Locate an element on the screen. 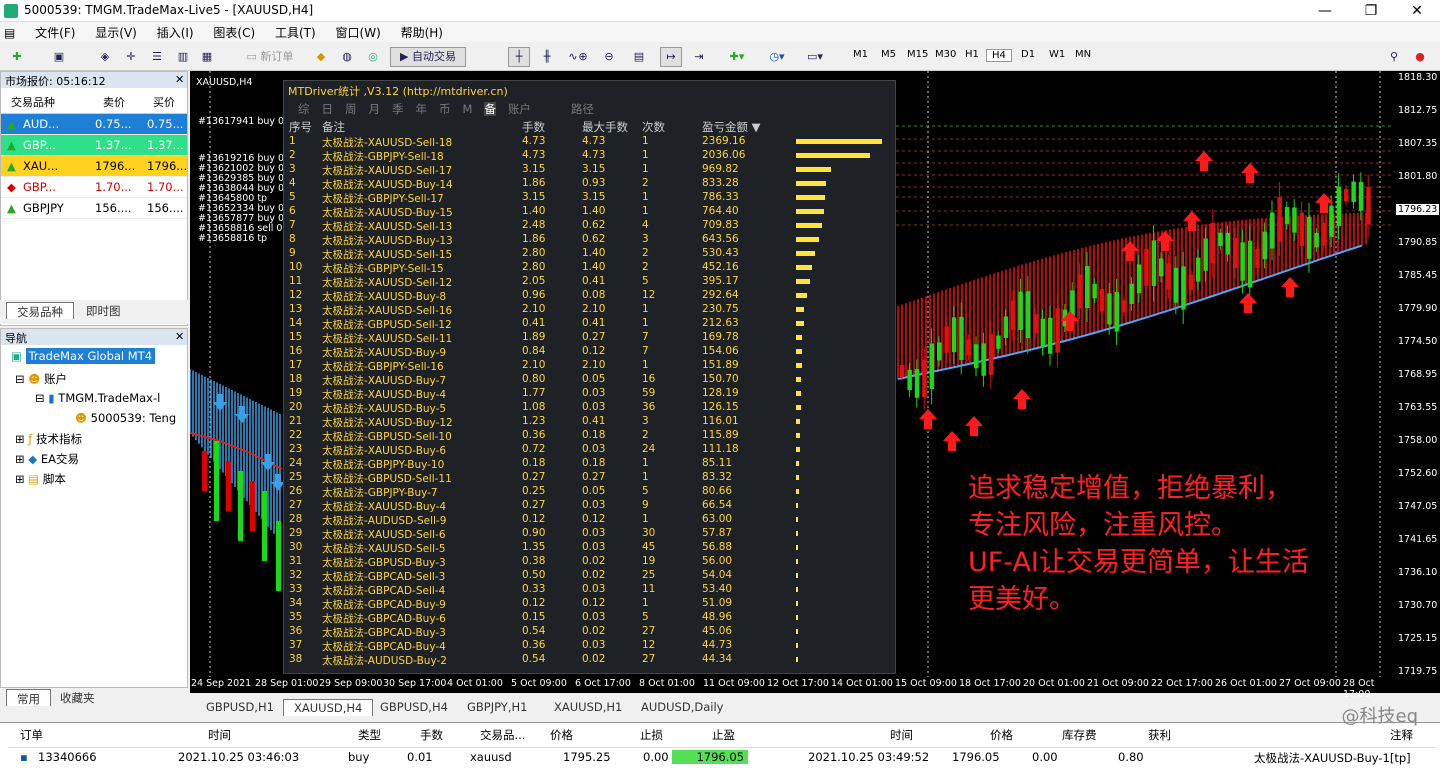 This screenshot has height=768, width=1440. stats-row: 33 太极战法-GBPCAD-Sell-4 0.33 0.03 11 53.40 is located at coordinates (589, 590).